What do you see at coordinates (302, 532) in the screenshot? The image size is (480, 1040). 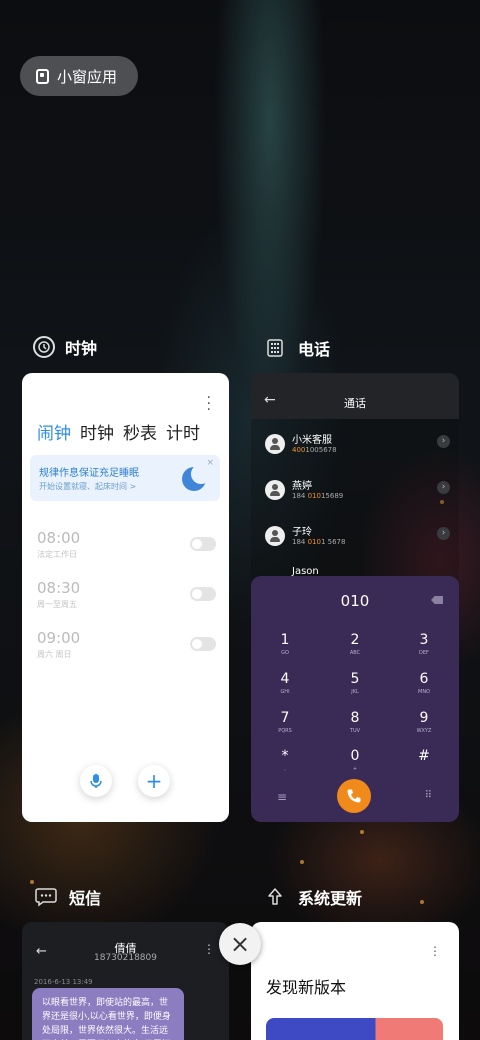 I see `contact-name: 子玲` at bounding box center [302, 532].